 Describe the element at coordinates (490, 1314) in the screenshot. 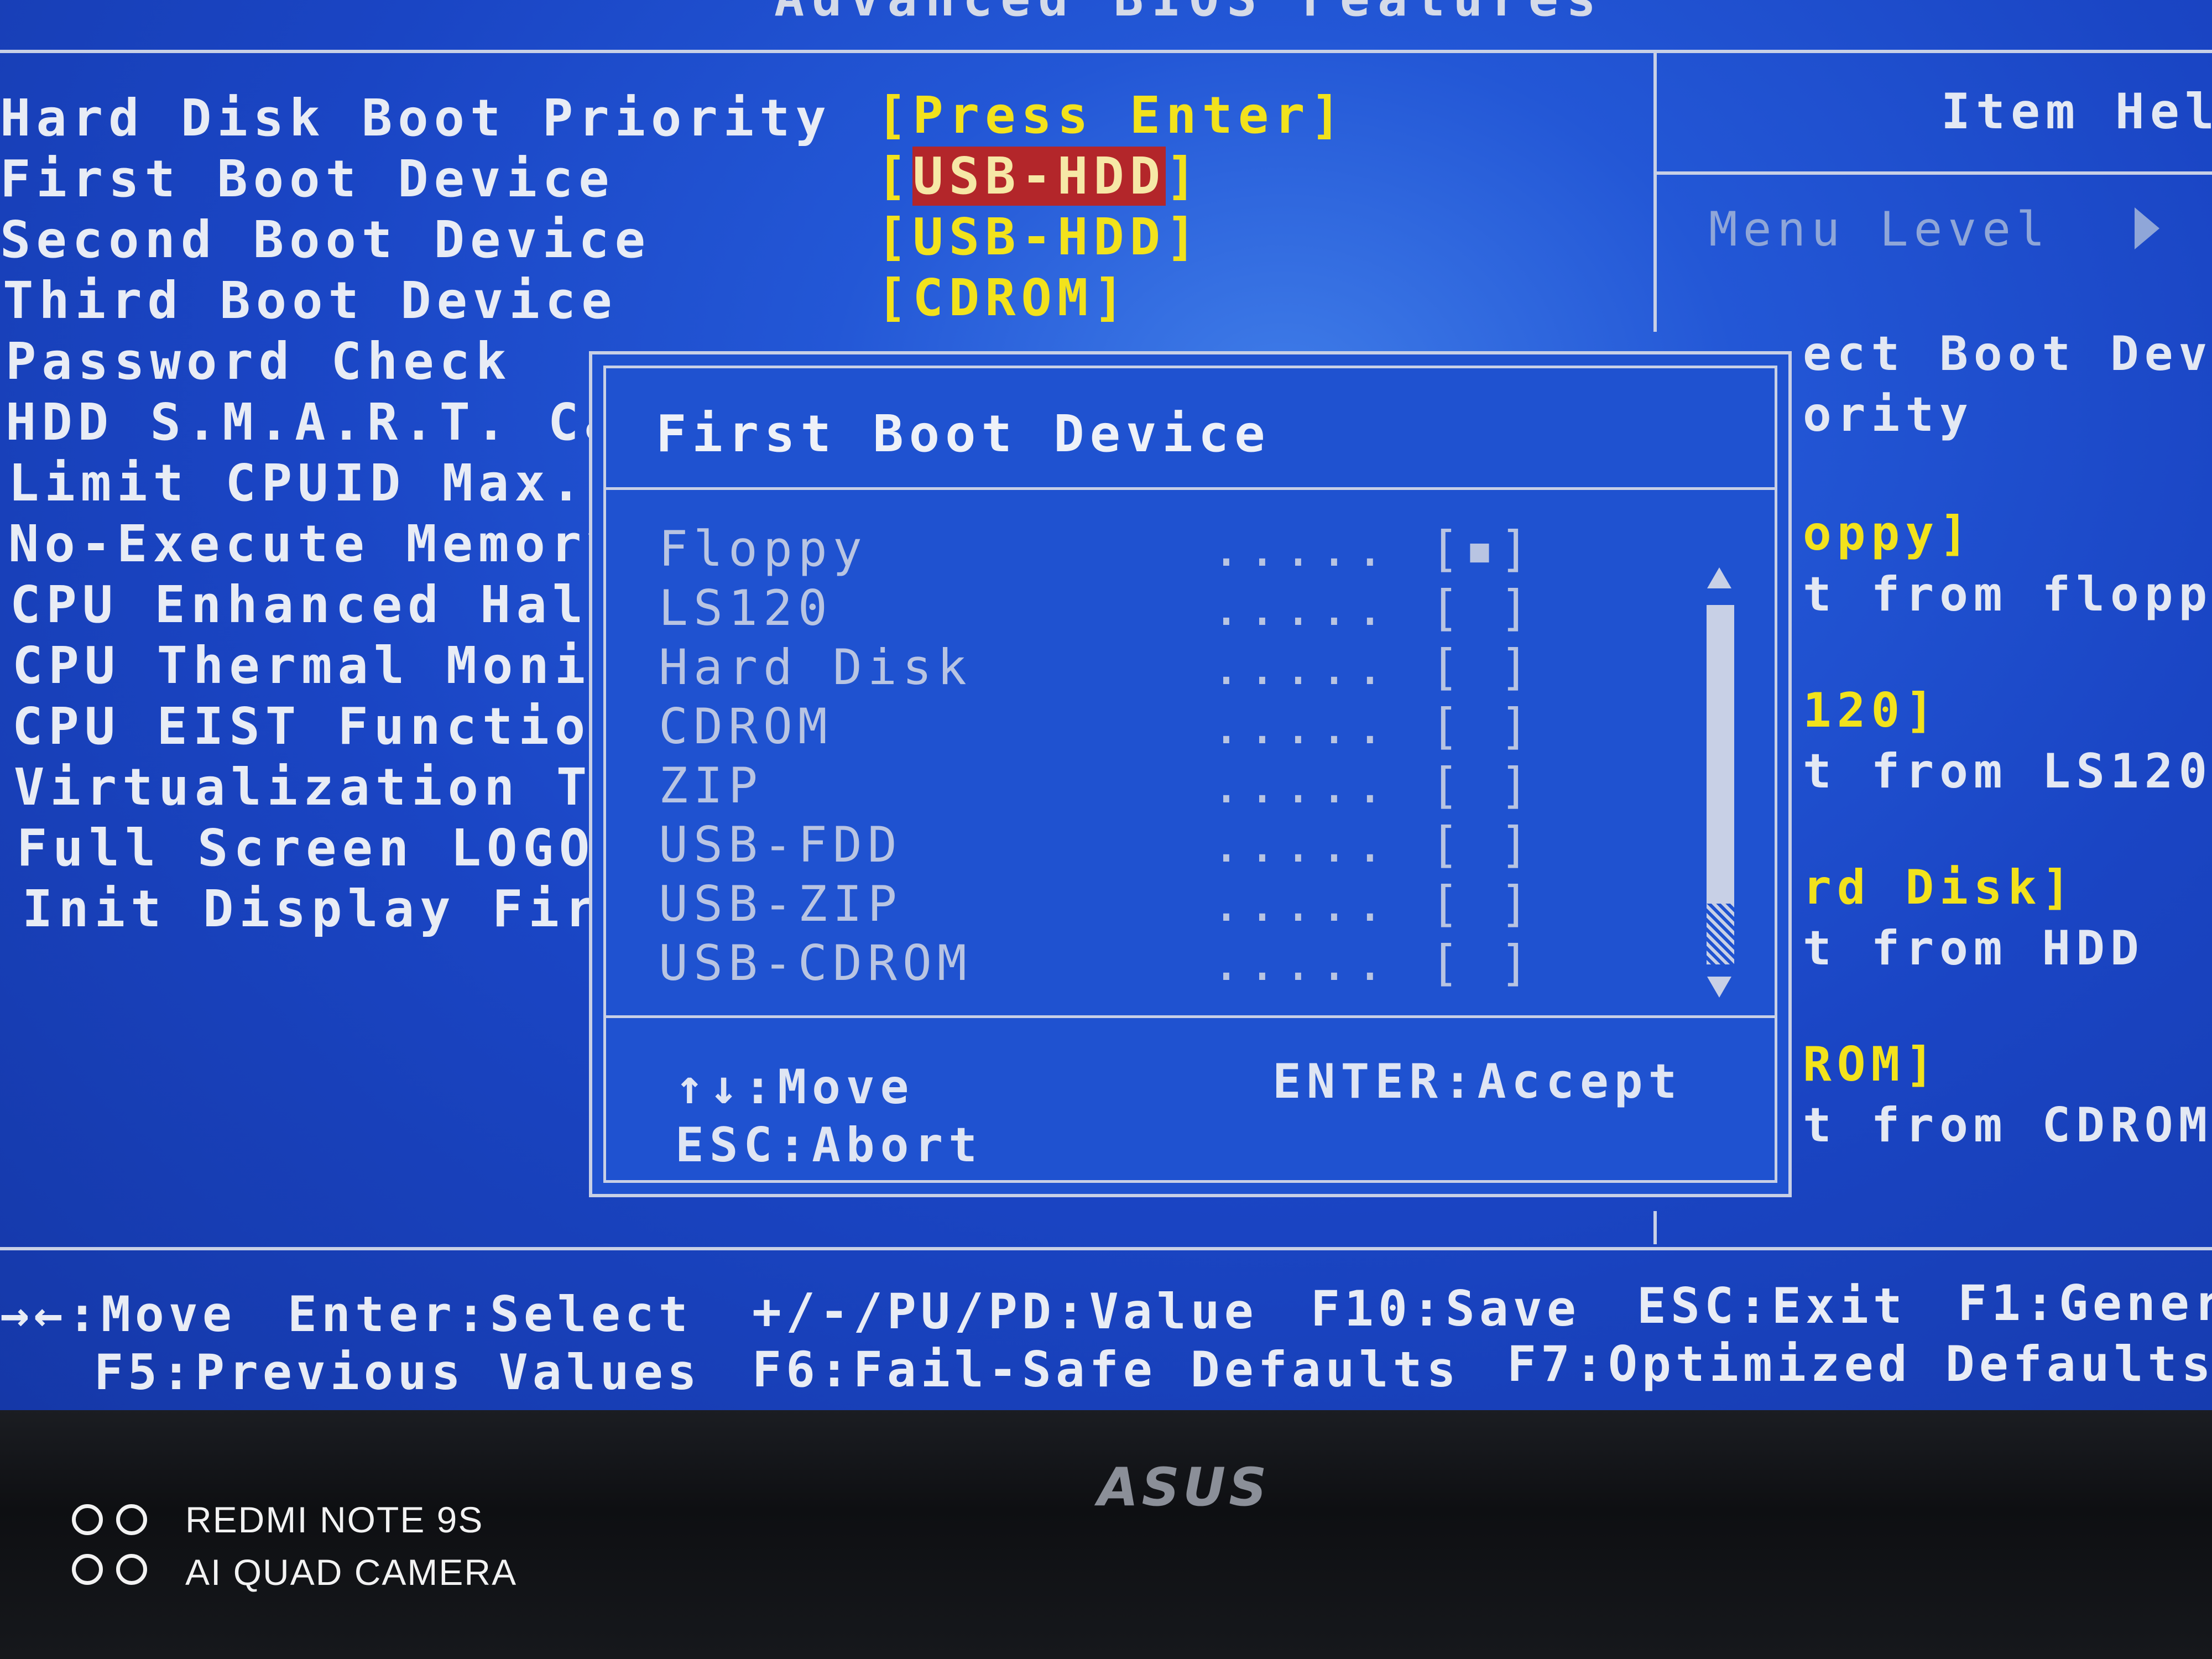

I see `footer-select: Enter:Select` at that location.